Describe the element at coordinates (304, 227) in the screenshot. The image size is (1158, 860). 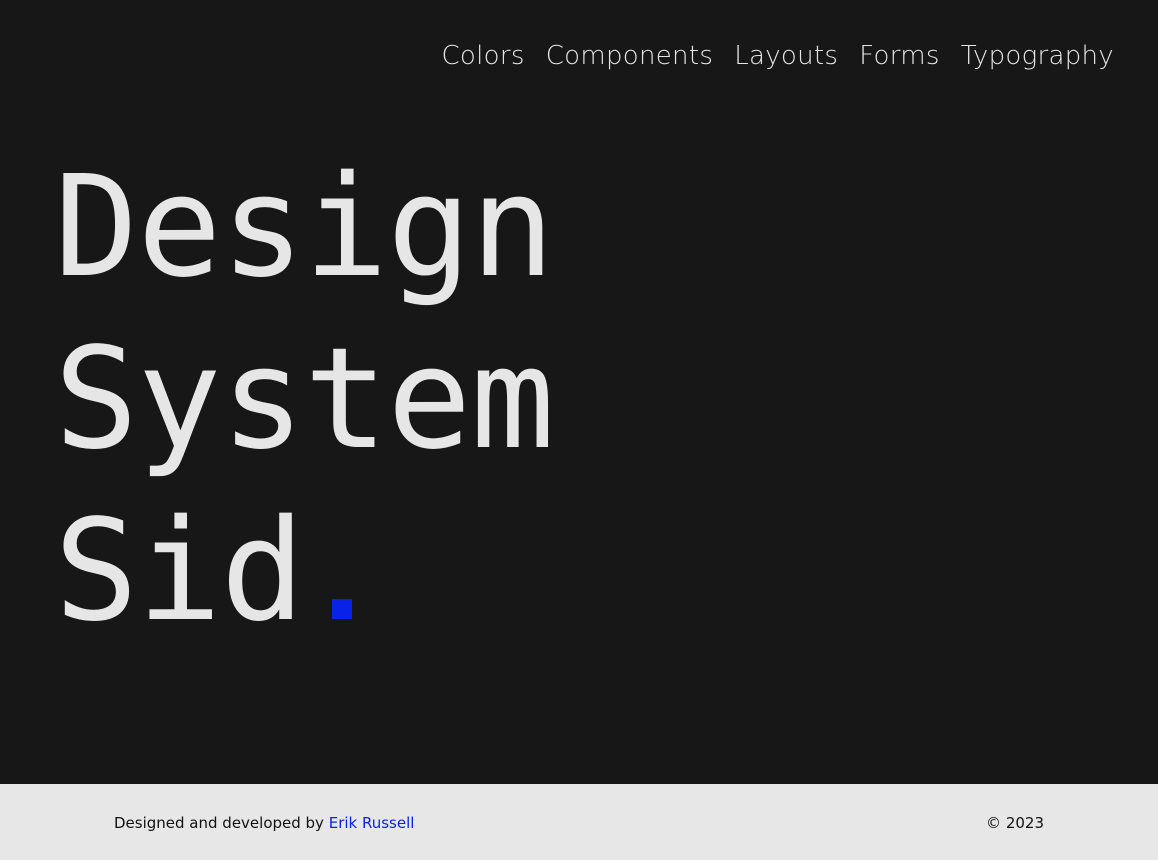
I see `hero-line-design: Design` at that location.